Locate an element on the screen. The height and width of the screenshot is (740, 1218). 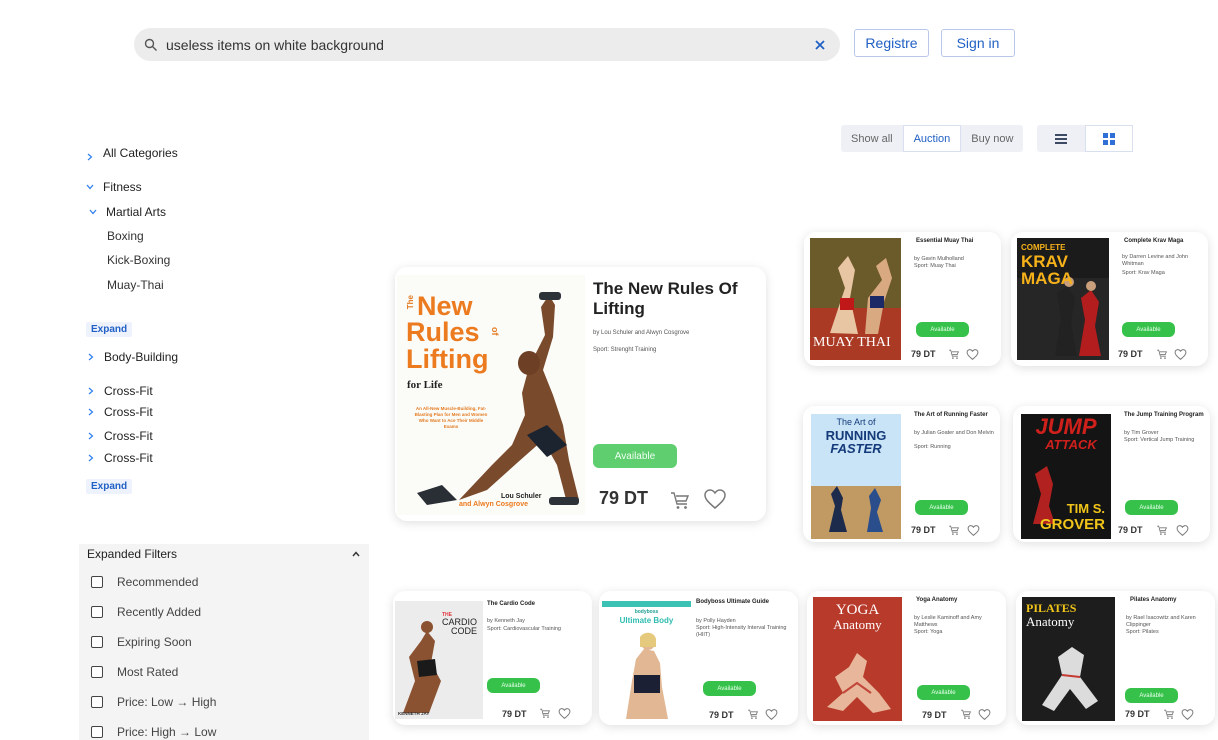
filters-header: Expanded Filters is located at coordinates (224, 553).